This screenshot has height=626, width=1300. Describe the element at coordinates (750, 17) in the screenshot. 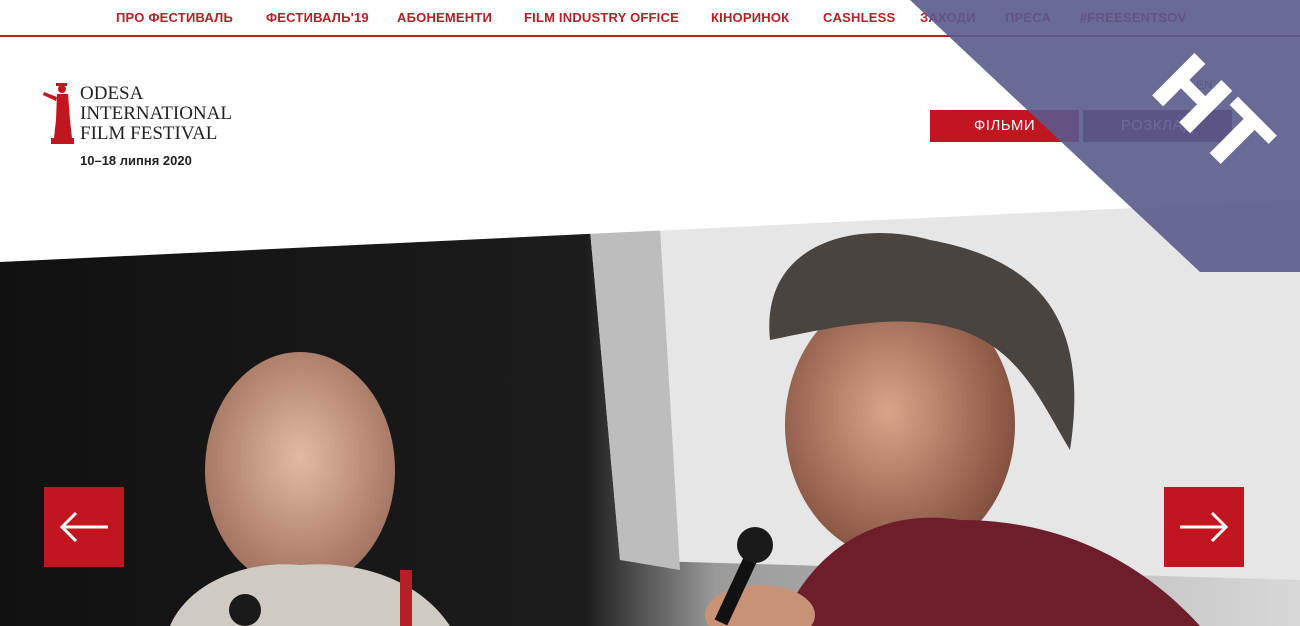

I see `nav-item-film-market: КІНОРИНОК` at that location.